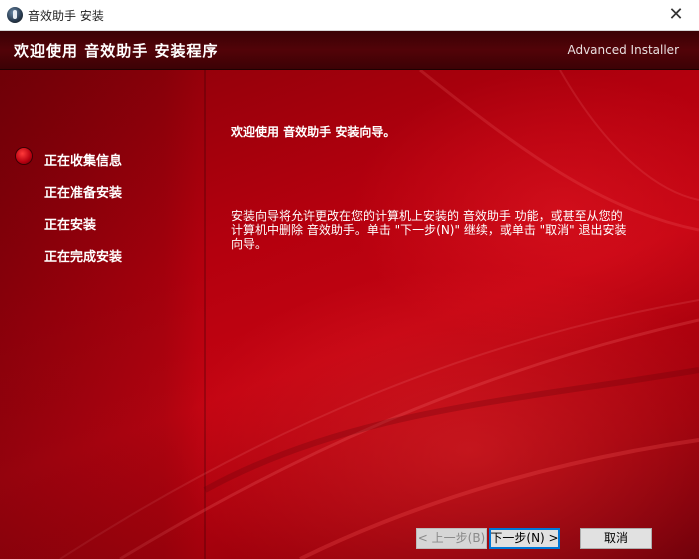 This screenshot has height=559, width=699. I want to click on app-icon, so click(15, 15).